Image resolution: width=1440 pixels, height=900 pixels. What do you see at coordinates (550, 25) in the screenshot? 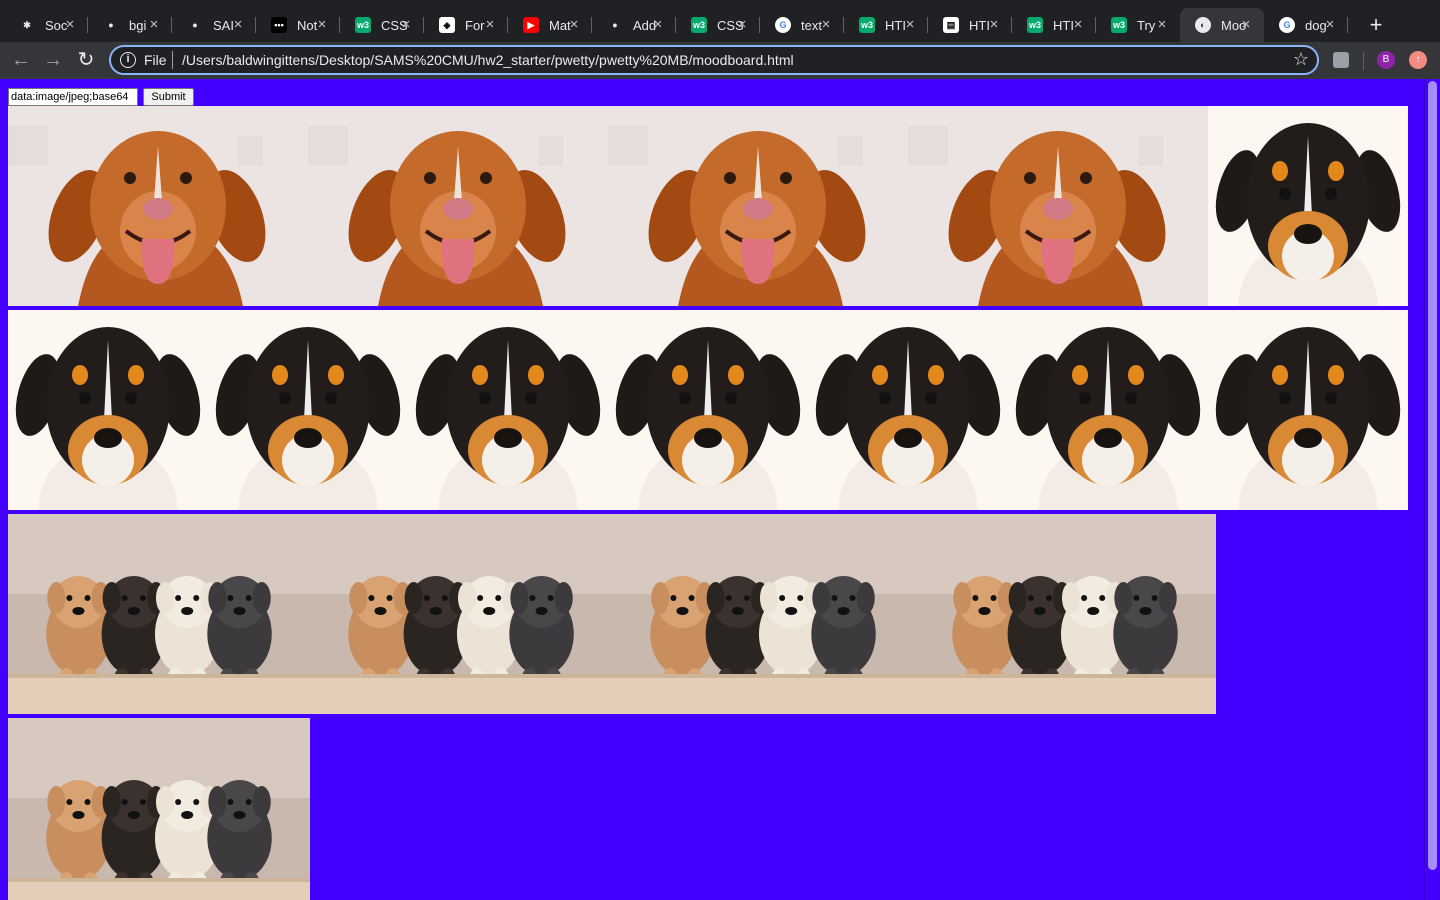
I see `browser-tab: ▶ Mat ×` at bounding box center [550, 25].